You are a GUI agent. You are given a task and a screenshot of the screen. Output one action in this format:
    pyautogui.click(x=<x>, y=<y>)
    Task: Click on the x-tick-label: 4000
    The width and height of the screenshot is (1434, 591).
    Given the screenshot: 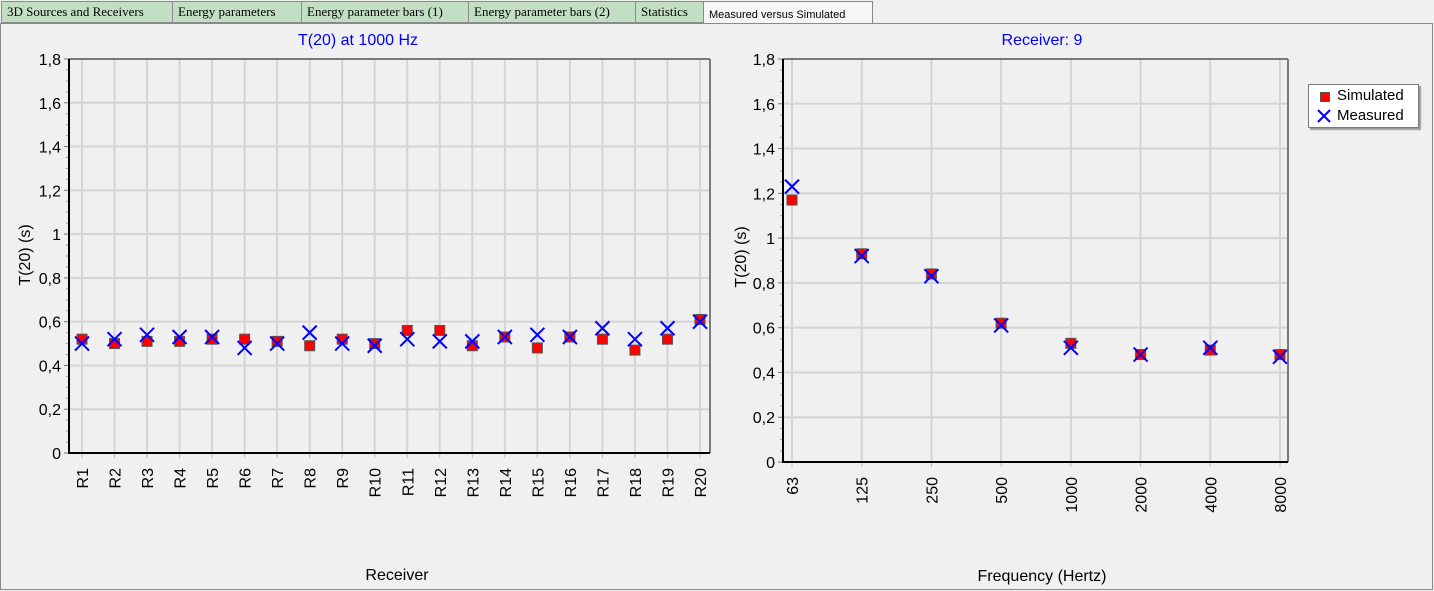 What is the action you would take?
    pyautogui.click(x=1211, y=495)
    